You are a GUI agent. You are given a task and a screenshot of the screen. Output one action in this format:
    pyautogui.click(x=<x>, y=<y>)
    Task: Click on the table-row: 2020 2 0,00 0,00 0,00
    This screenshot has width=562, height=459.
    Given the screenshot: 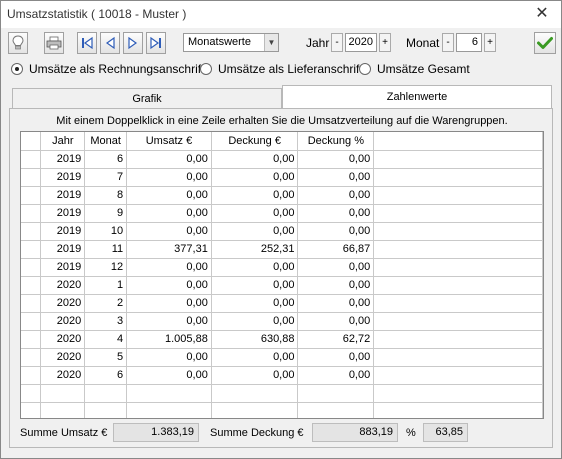 What is the action you would take?
    pyautogui.click(x=282, y=303)
    